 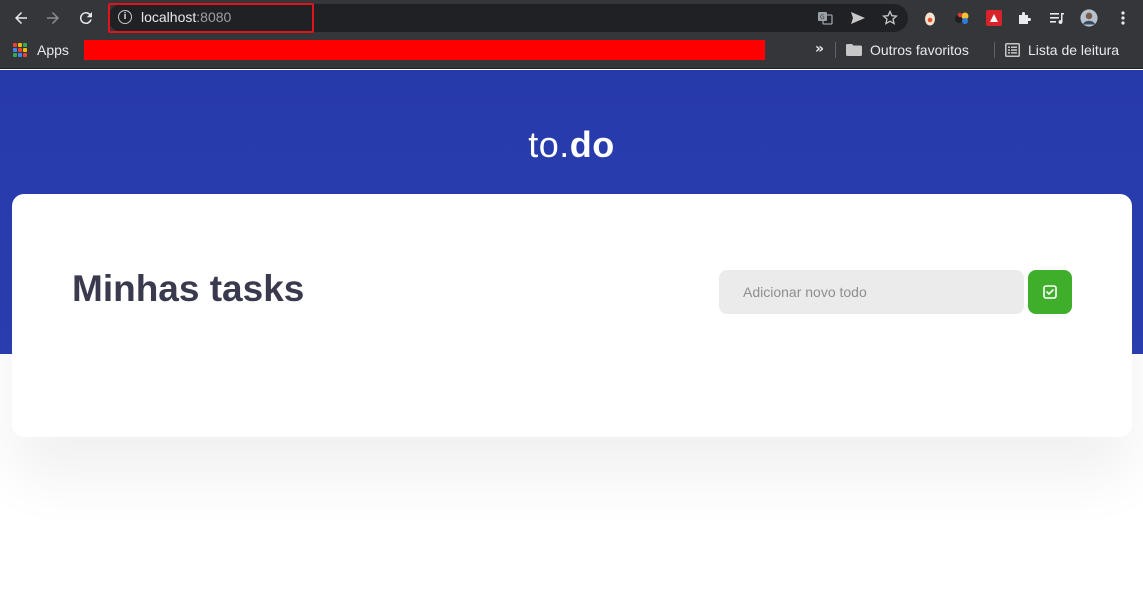 I want to click on apps-label: Apps, so click(x=53, y=50).